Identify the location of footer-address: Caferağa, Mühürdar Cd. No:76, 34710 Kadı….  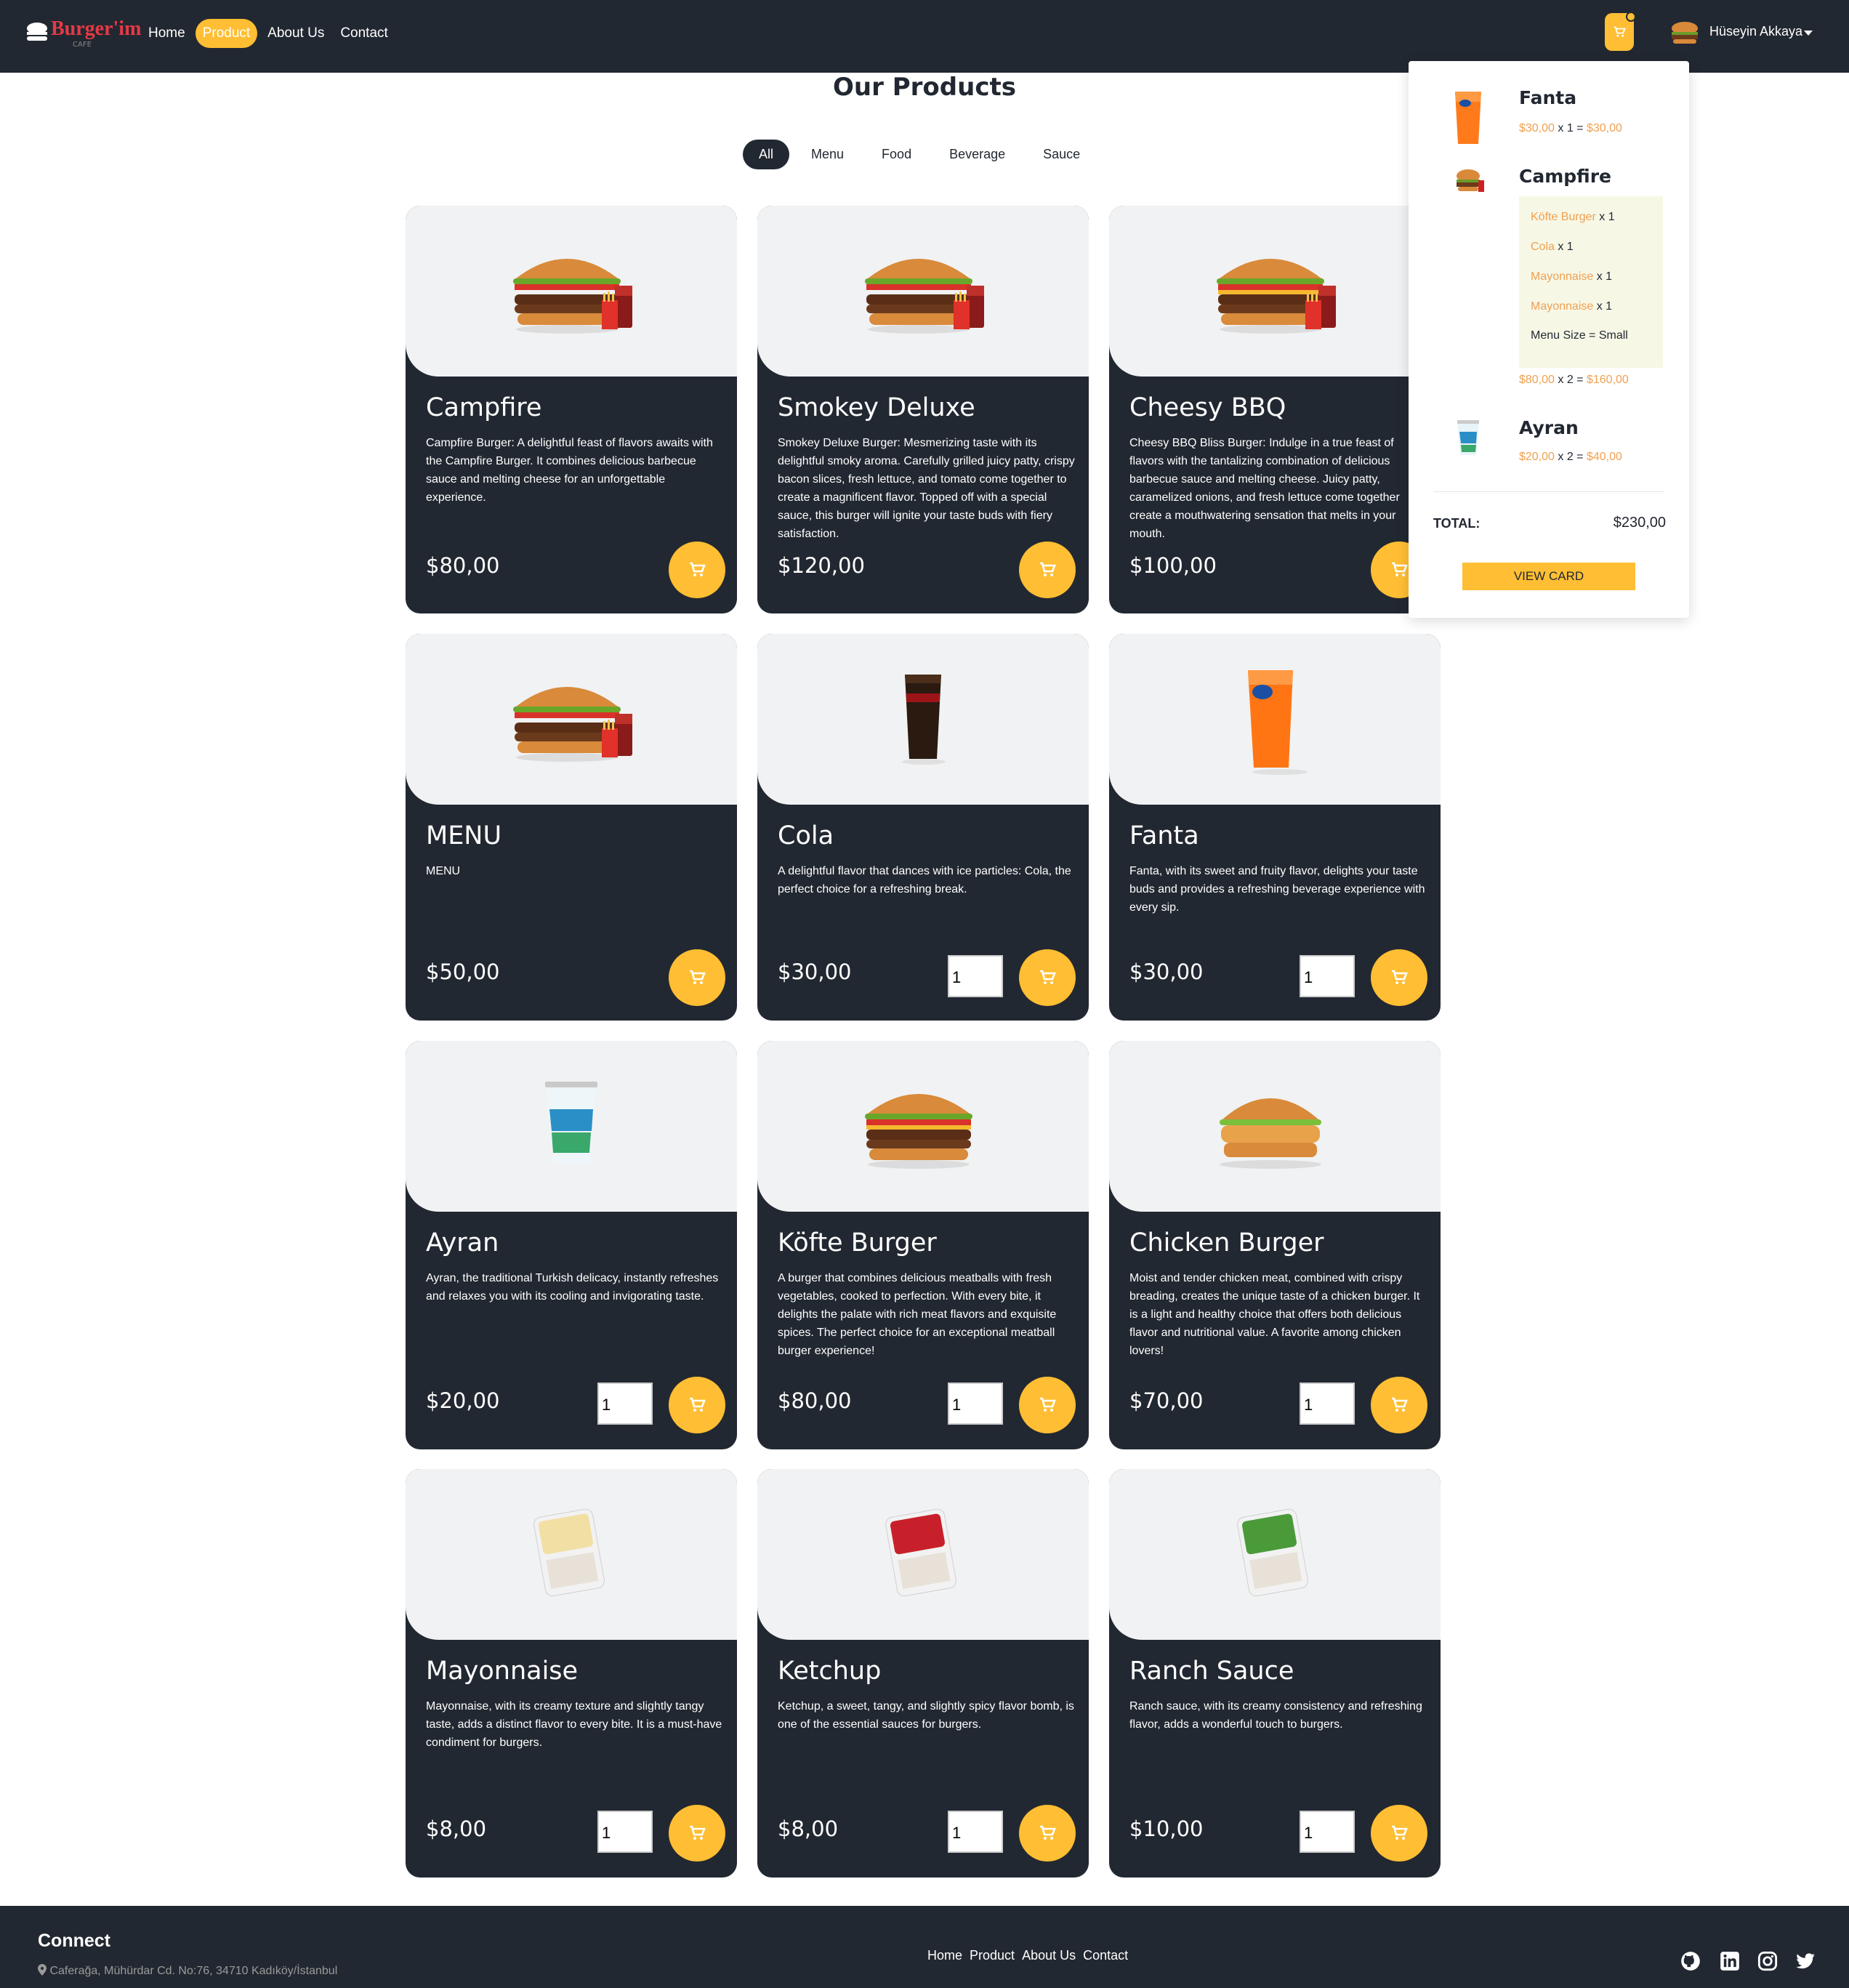
(187, 1971).